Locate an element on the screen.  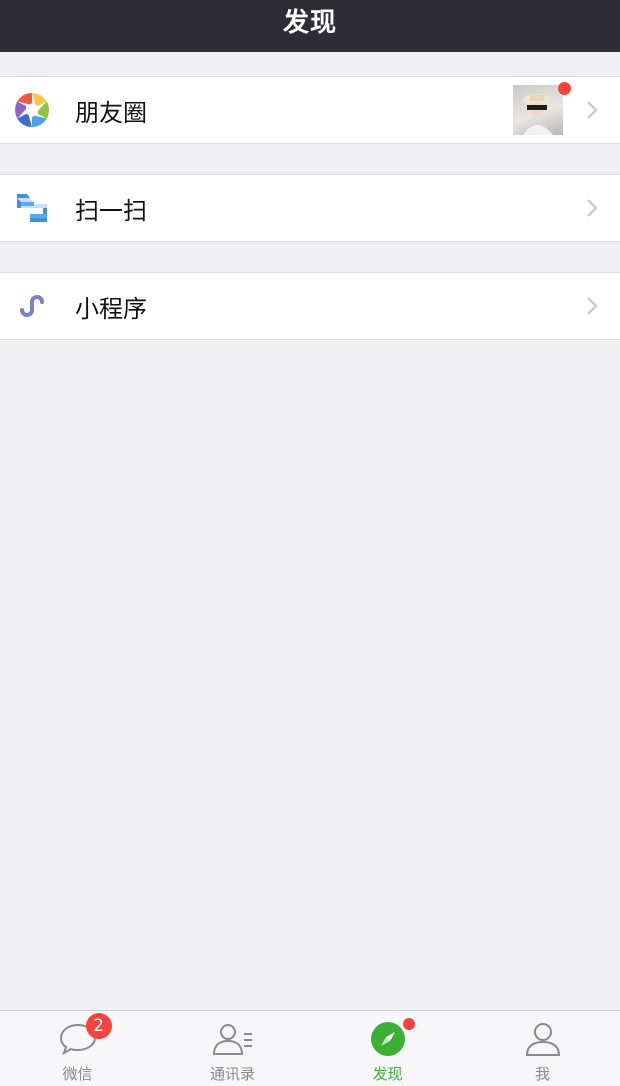
menu-item-moments: 朋友圈 is located at coordinates (310, 110).